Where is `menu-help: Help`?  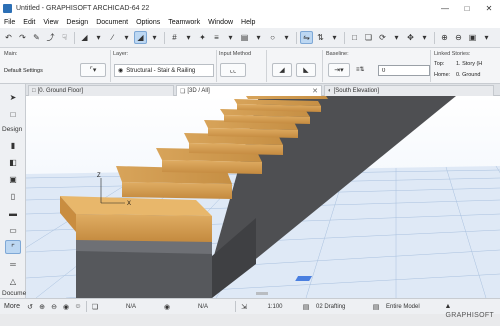
menu-help: Help is located at coordinates (248, 22).